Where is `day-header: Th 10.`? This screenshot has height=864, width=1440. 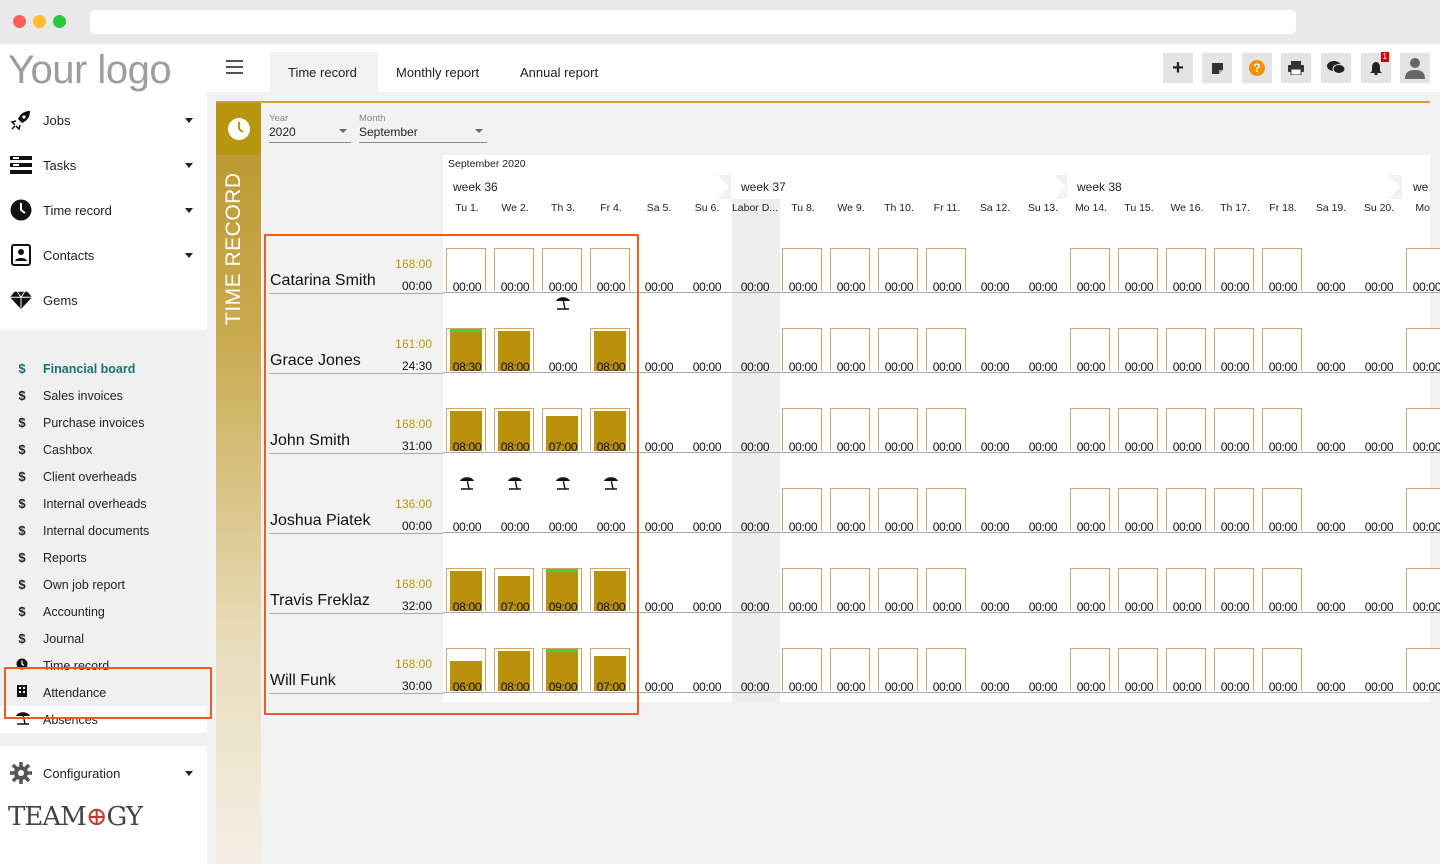
day-header: Th 10. is located at coordinates (899, 208).